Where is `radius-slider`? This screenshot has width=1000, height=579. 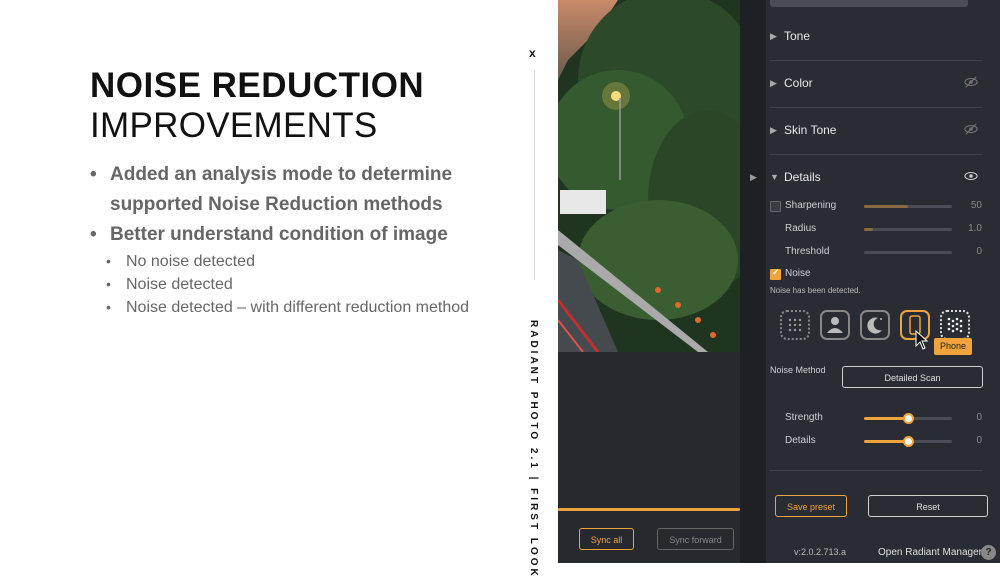 radius-slider is located at coordinates (908, 229).